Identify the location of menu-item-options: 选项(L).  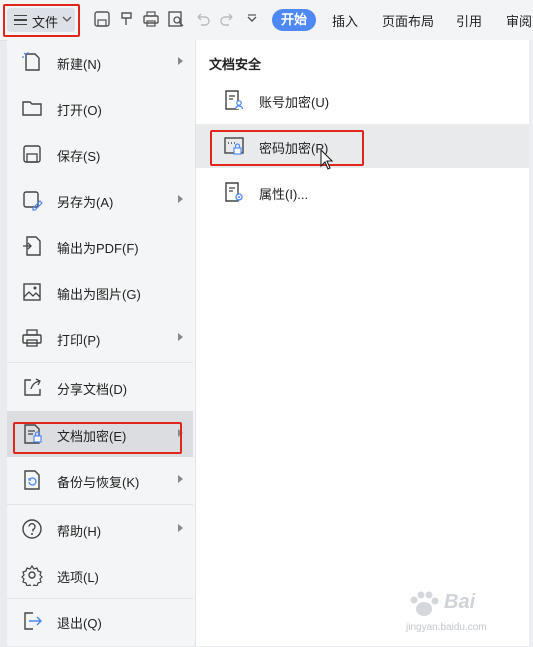
(100, 575).